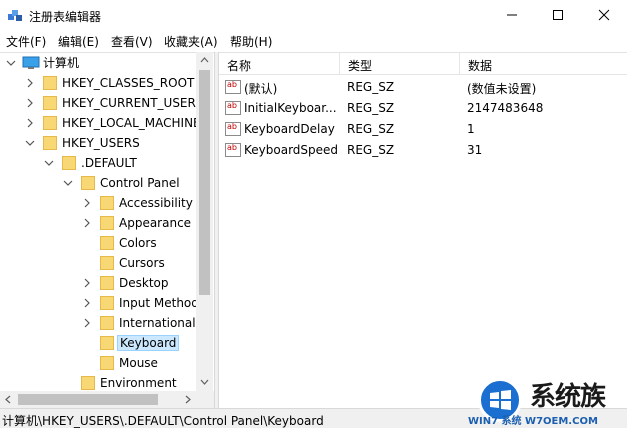 The width and height of the screenshot is (627, 428). I want to click on tree-item-international: International, so click(98, 323).